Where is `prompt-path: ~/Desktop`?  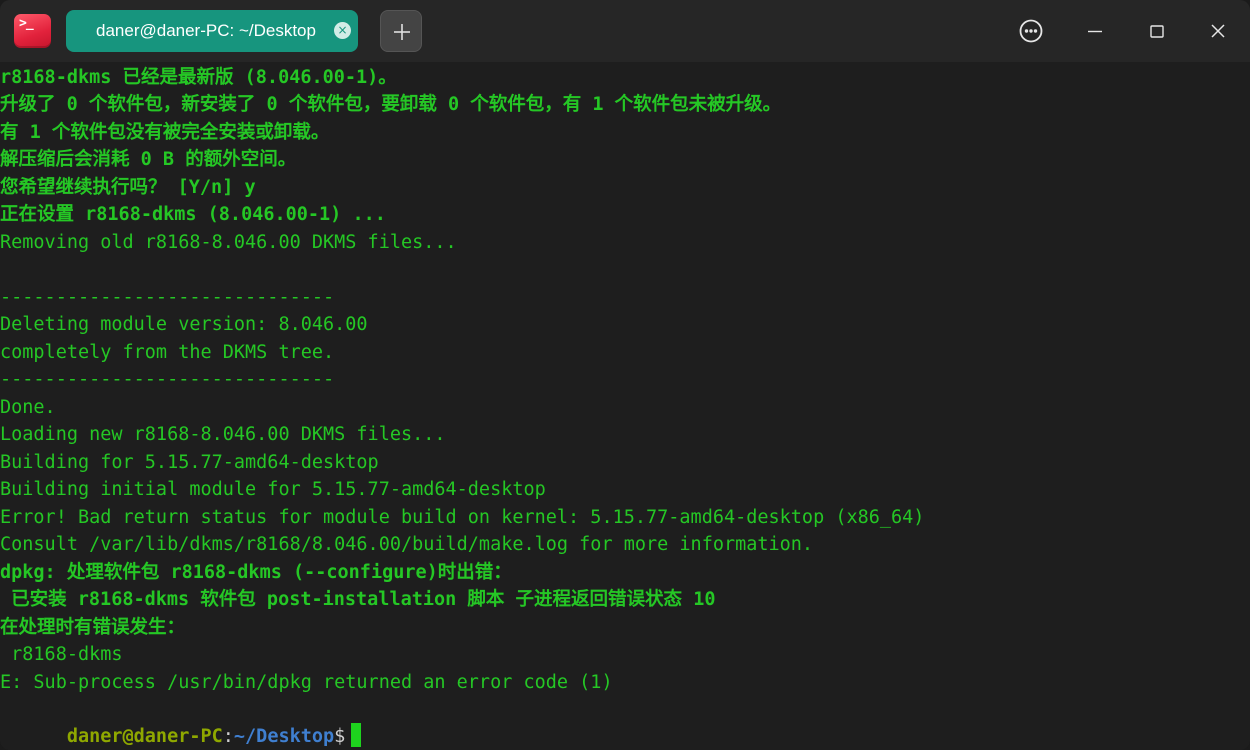 prompt-path: ~/Desktop is located at coordinates (284, 736).